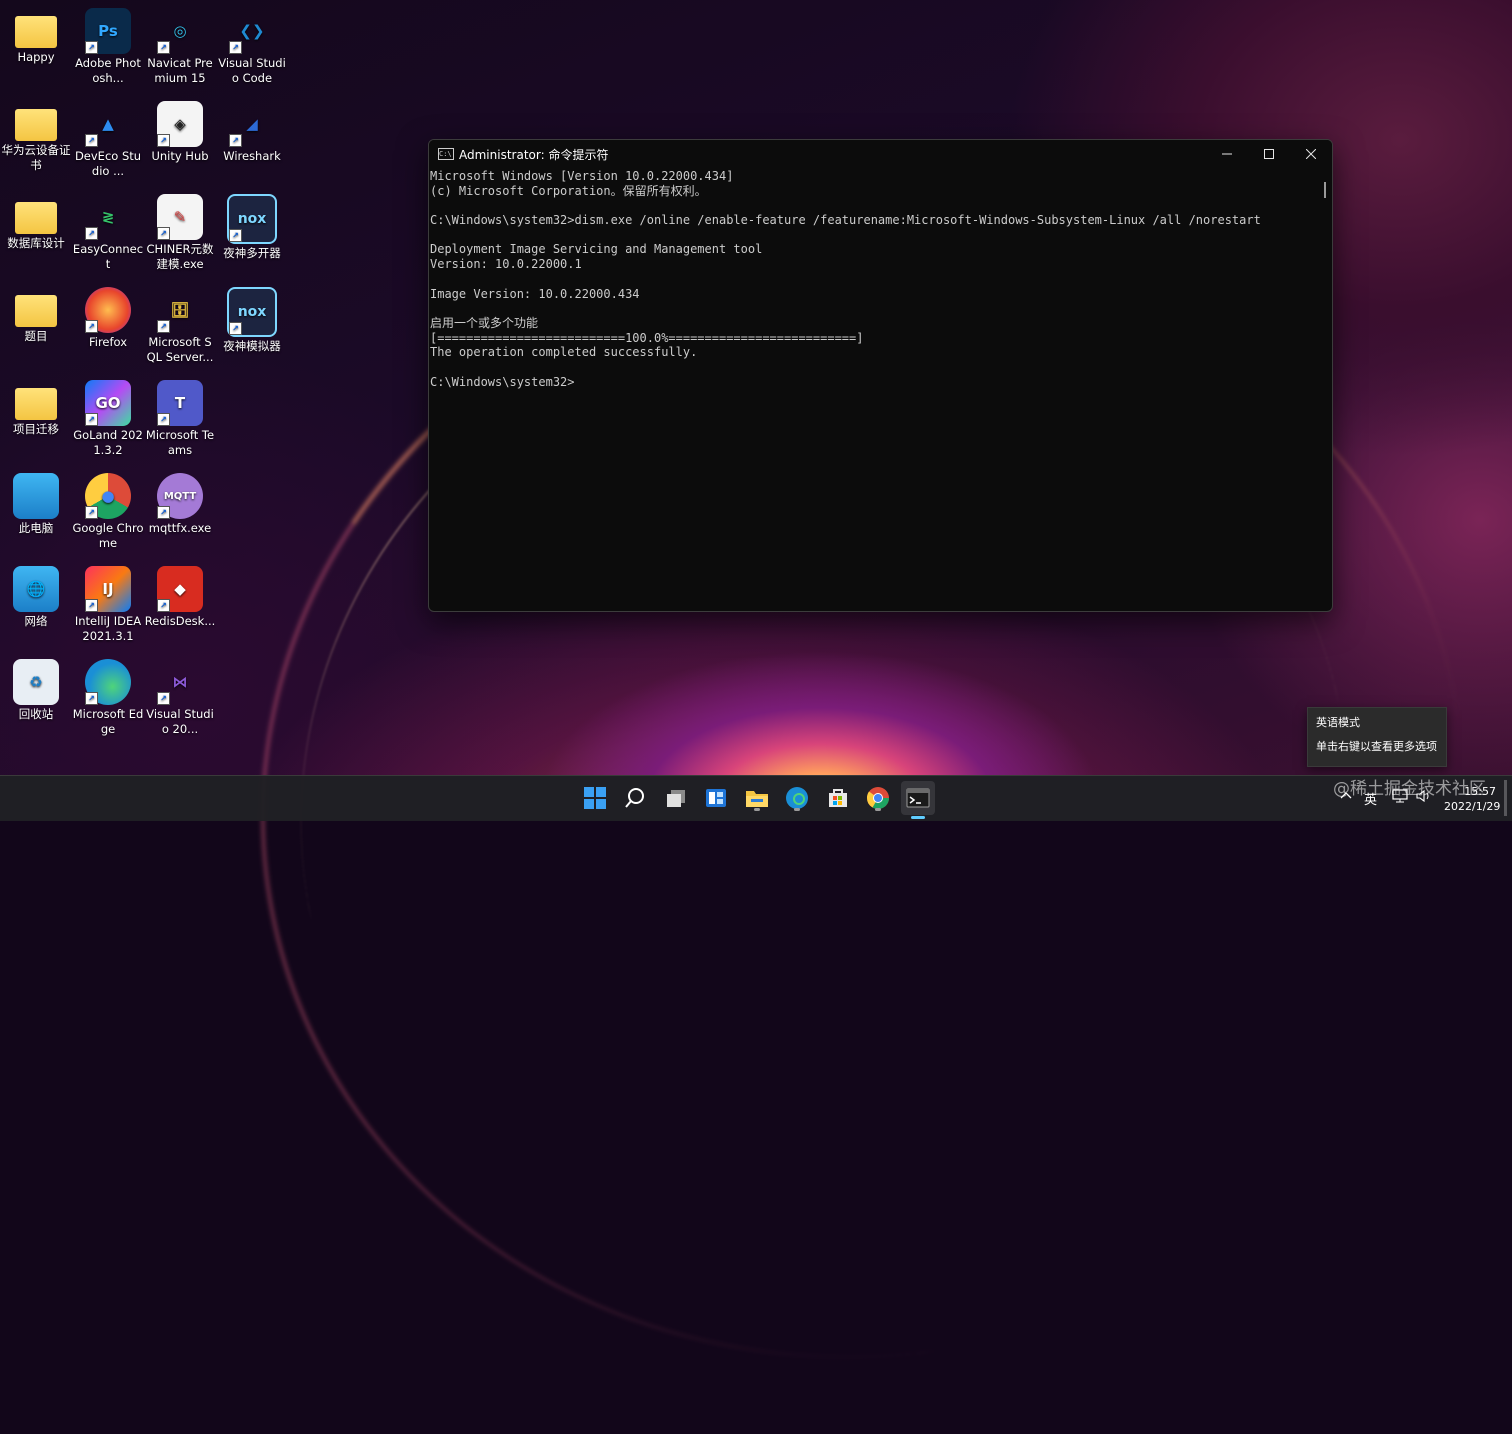 The width and height of the screenshot is (1512, 1434). I want to click on desktop-shortcut-label: mqttfx.exe, so click(180, 528).